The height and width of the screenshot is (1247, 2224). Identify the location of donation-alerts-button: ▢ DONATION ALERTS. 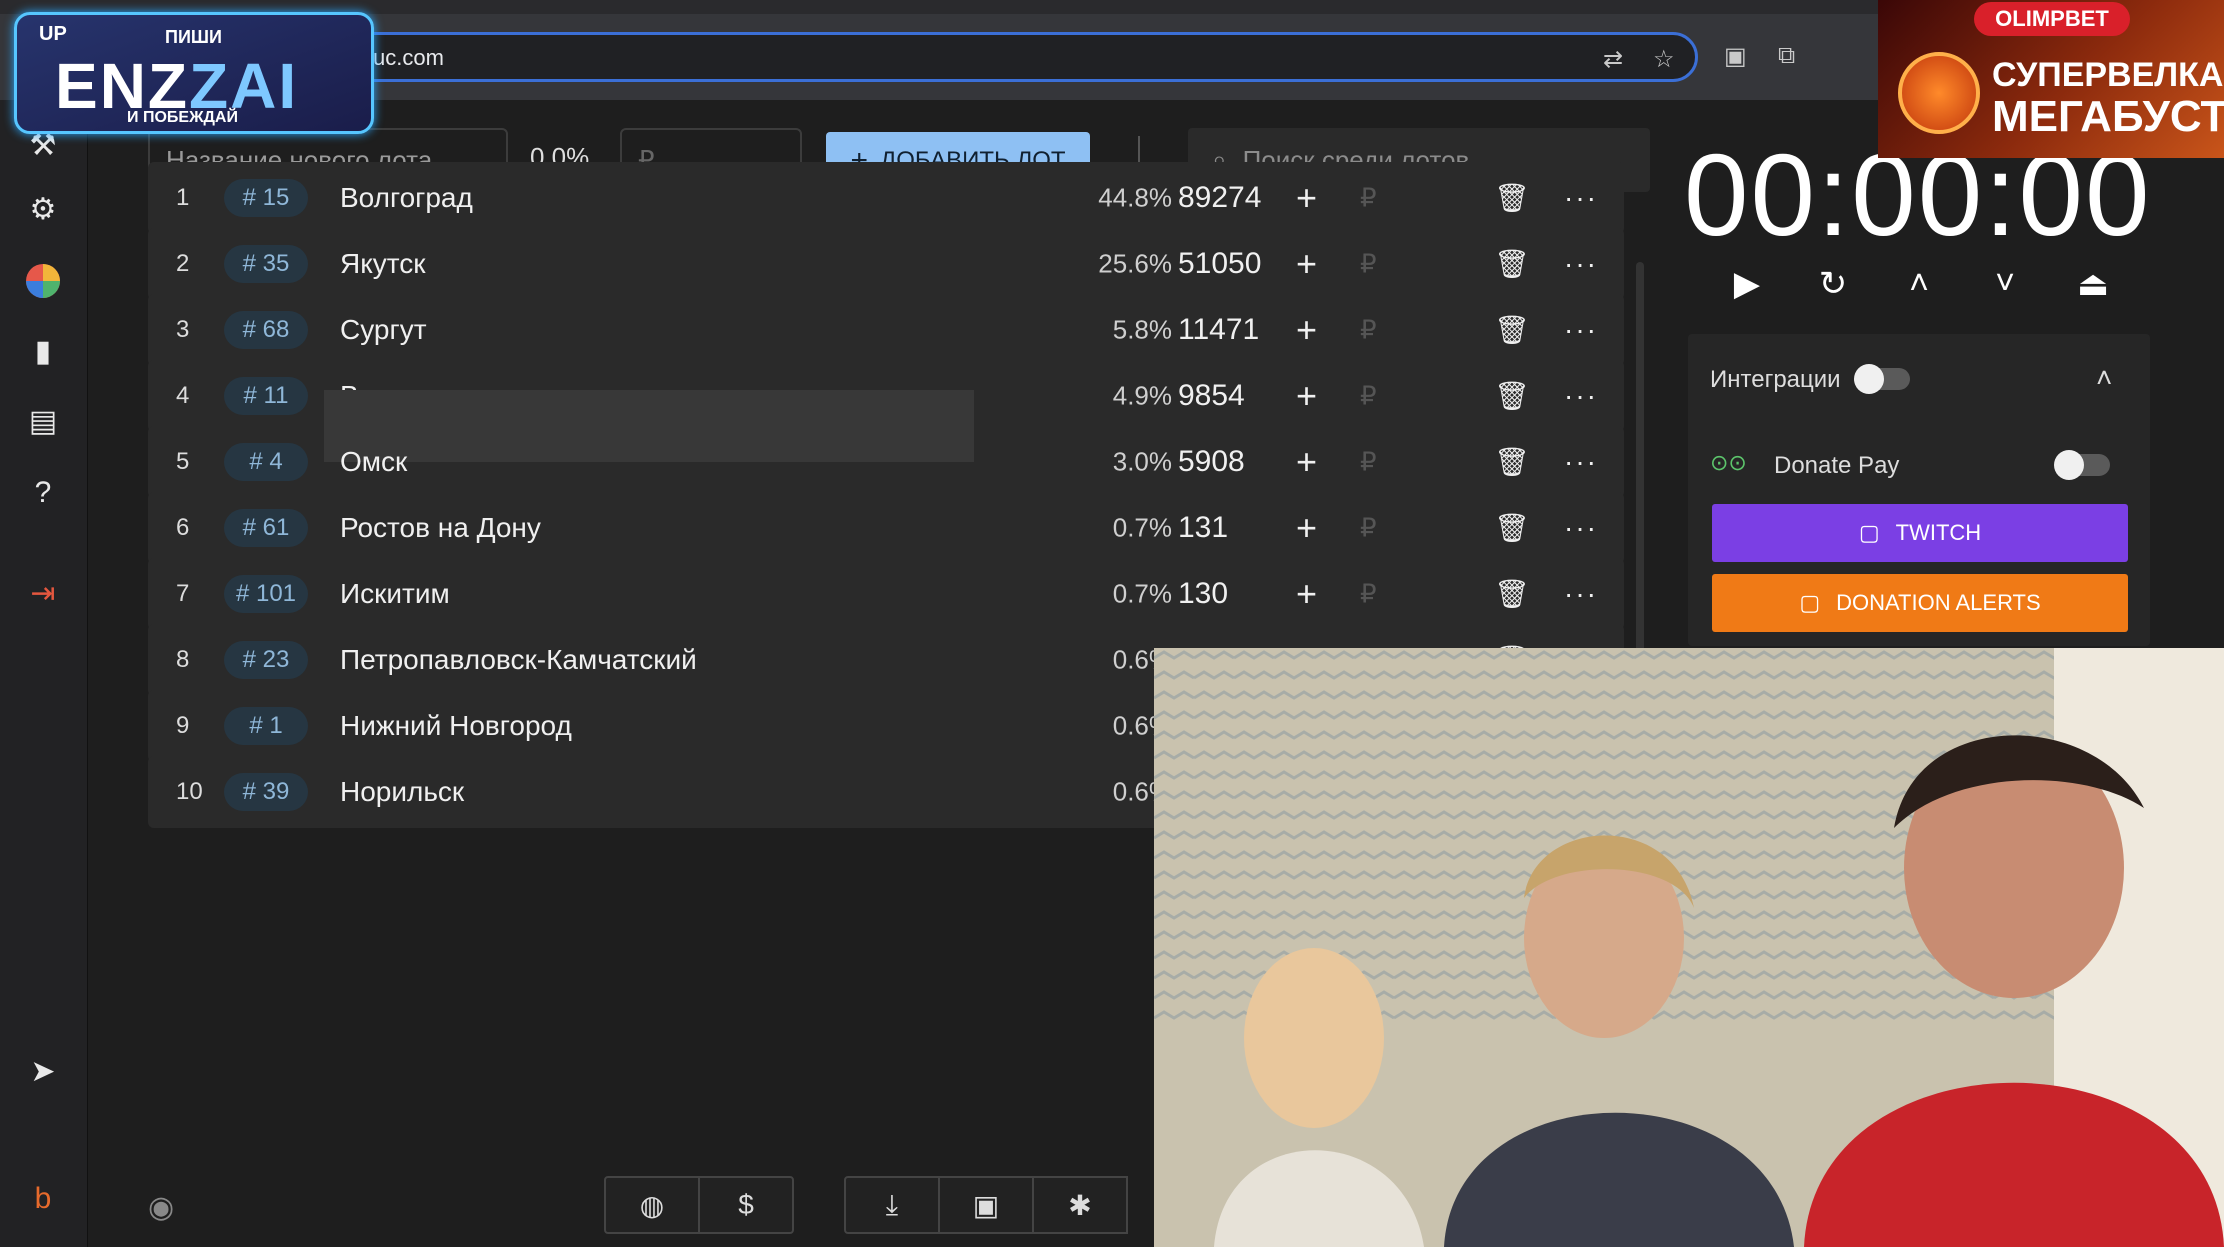
(1920, 603).